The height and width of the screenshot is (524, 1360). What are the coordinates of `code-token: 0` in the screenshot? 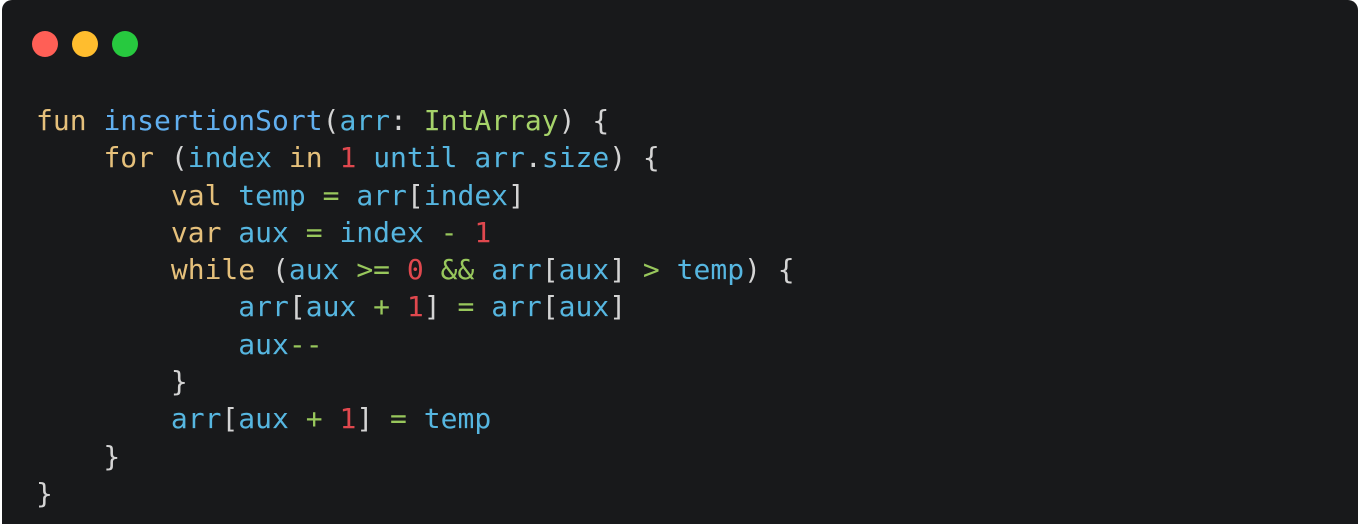 It's located at (415, 270).